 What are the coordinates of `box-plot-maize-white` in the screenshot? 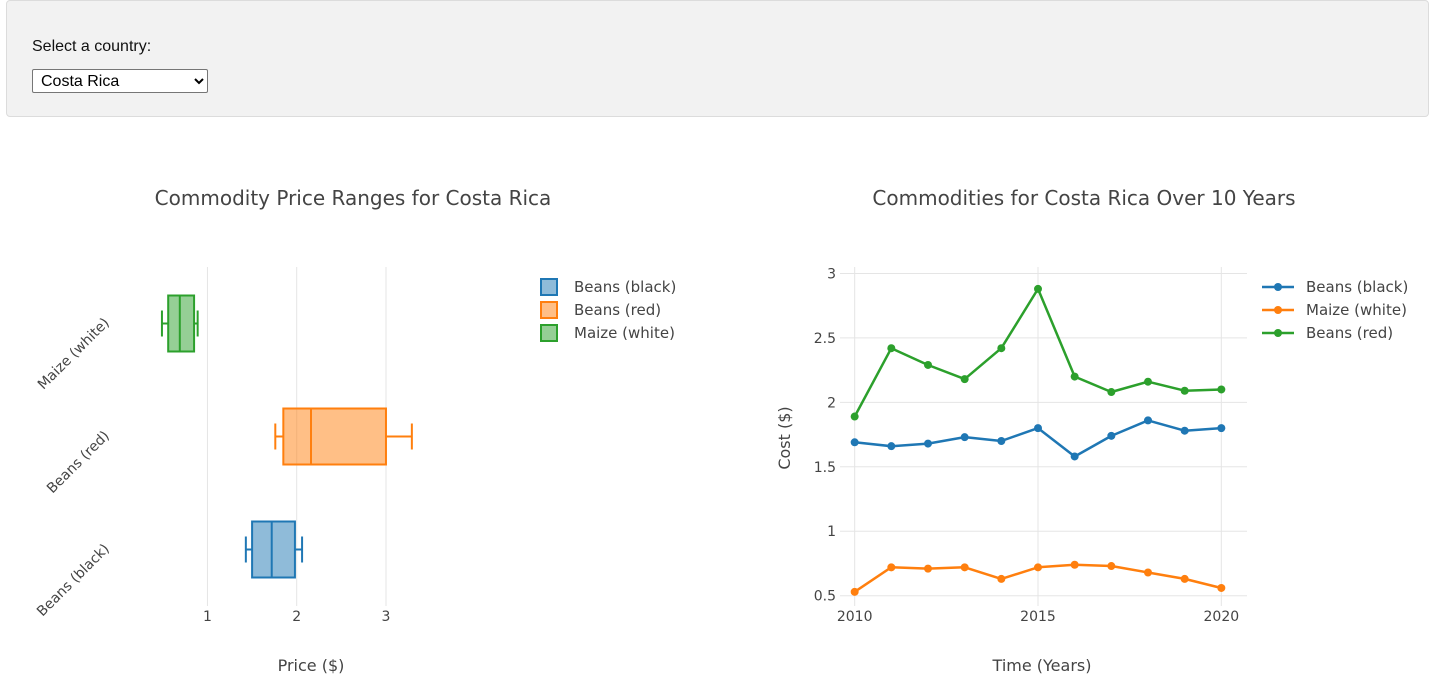 It's located at (179, 323).